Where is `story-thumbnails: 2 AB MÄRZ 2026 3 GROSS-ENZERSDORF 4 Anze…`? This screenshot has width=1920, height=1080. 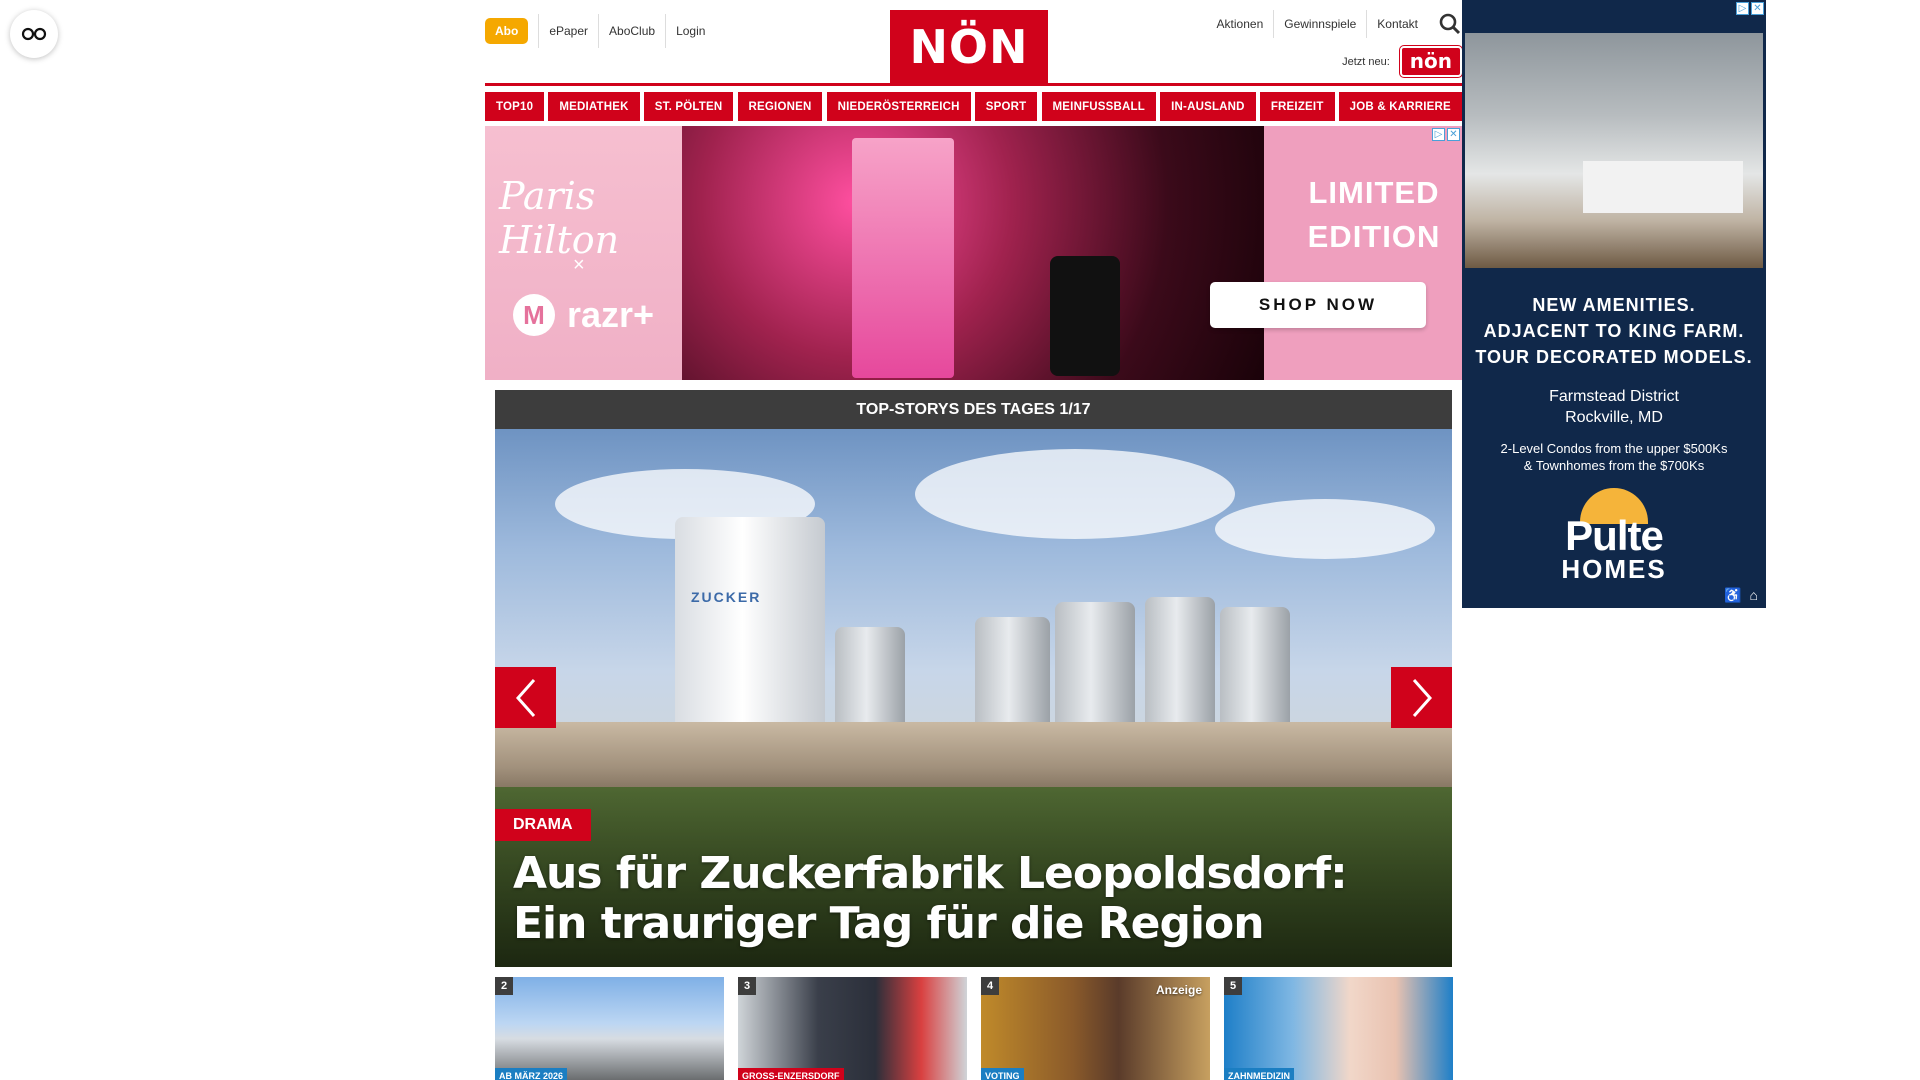
story-thumbnails: 2 AB MÄRZ 2026 3 GROSS-ENZERSDORF 4 Anze… is located at coordinates (974, 1028).